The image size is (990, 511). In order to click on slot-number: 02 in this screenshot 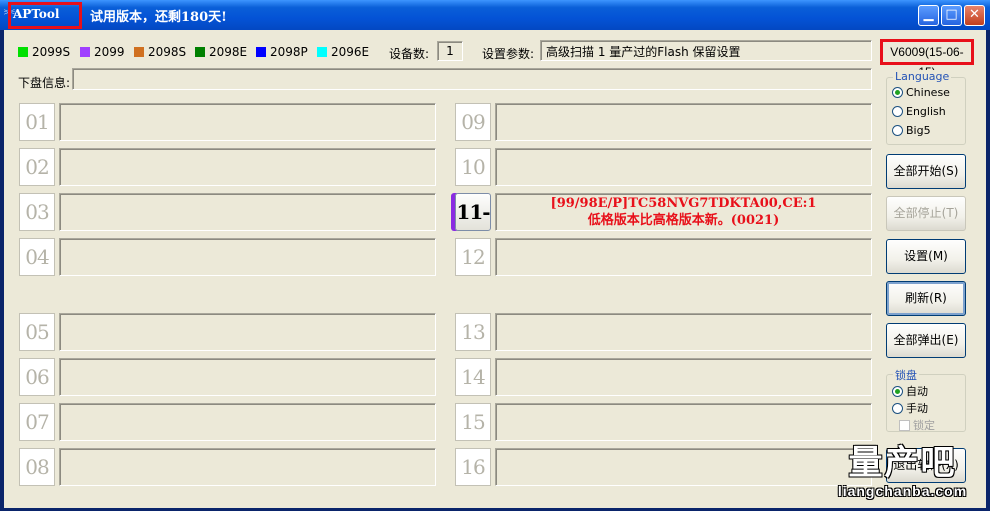, I will do `click(37, 167)`.